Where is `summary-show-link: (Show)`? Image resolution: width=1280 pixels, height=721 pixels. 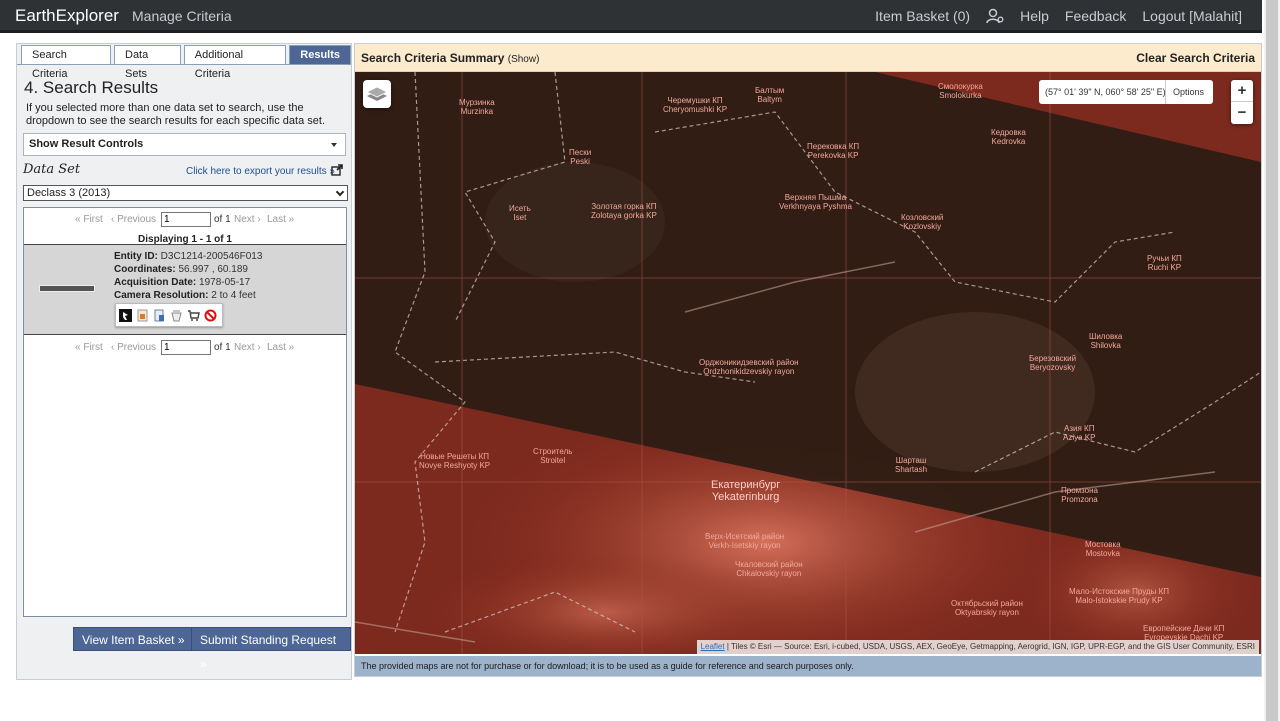 summary-show-link: (Show) is located at coordinates (524, 59).